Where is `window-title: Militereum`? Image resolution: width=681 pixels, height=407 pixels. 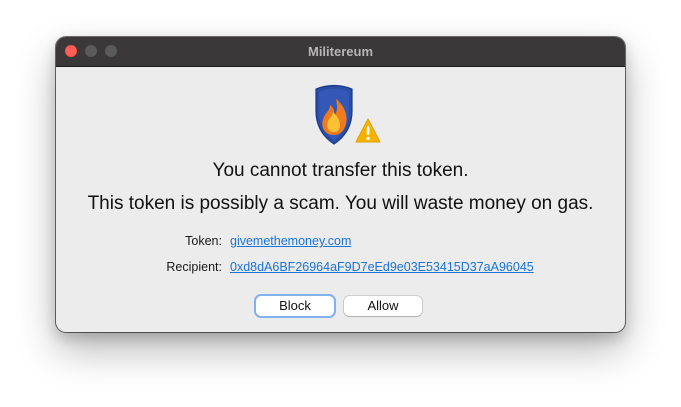 window-title: Militereum is located at coordinates (340, 51).